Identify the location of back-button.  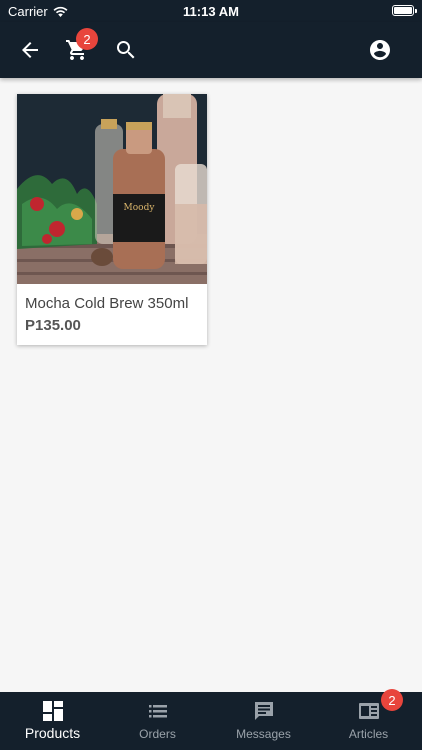
(30, 50).